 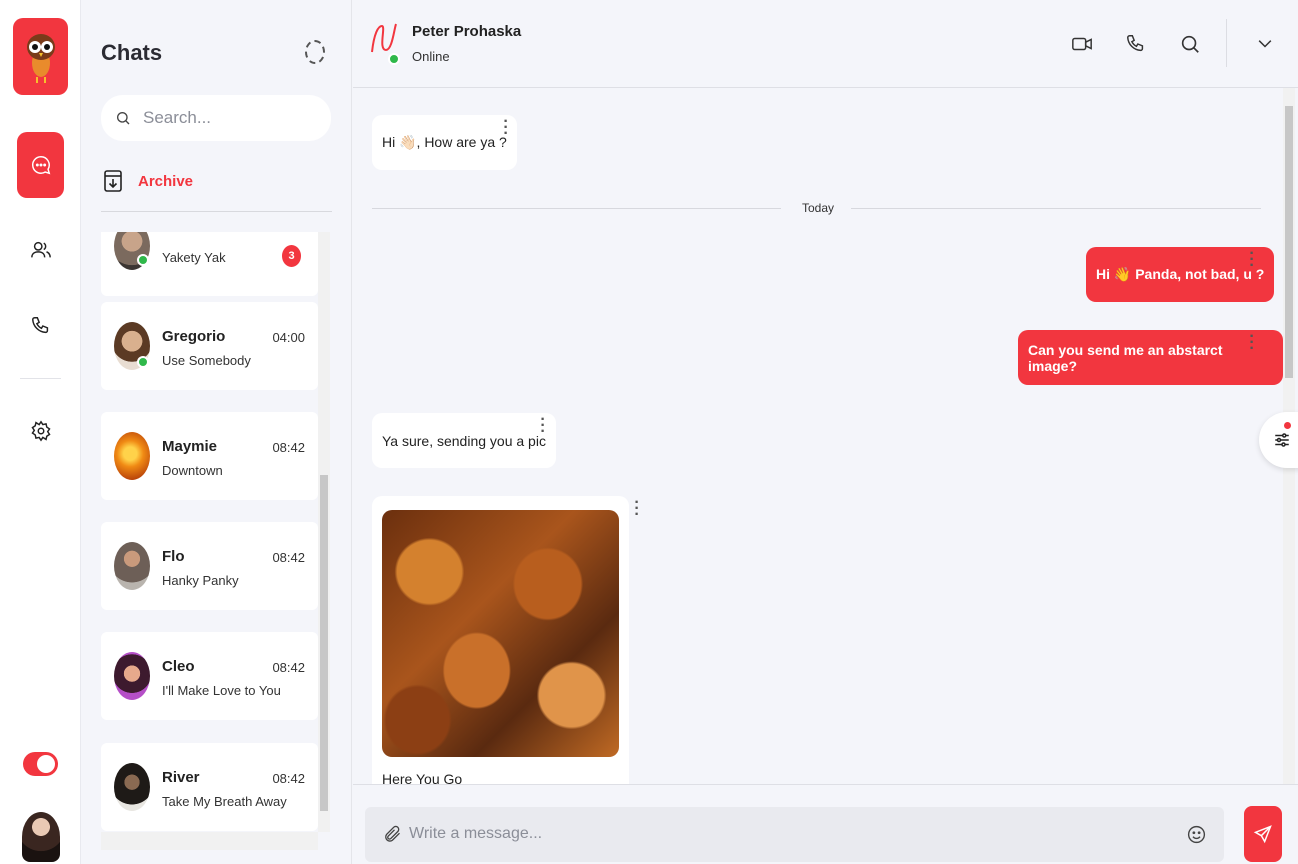 I want to click on loading-icon, so click(x=315, y=52).